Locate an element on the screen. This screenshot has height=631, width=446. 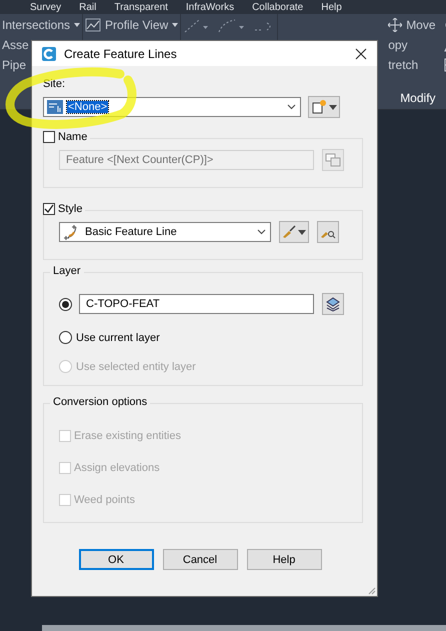
template-icon is located at coordinates (333, 160).